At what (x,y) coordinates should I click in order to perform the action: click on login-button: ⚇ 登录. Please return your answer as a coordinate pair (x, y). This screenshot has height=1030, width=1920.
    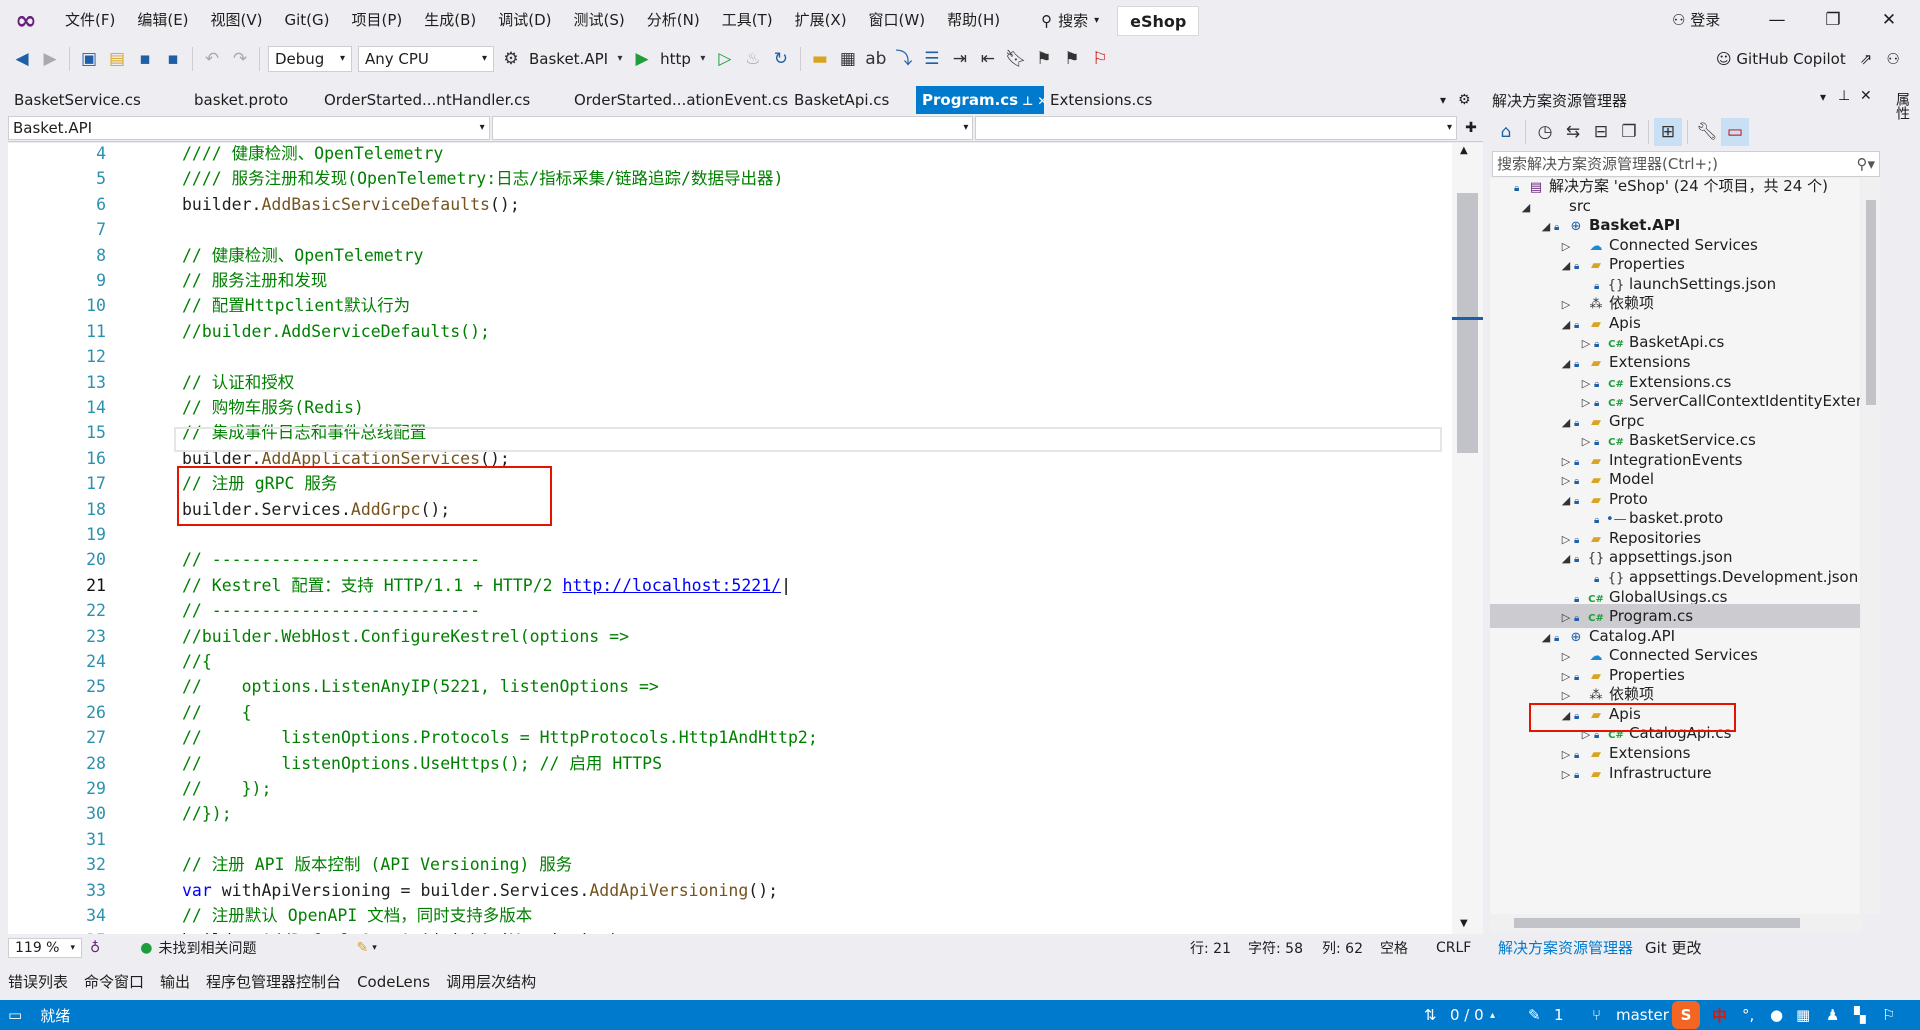
    Looking at the image, I should click on (1696, 20).